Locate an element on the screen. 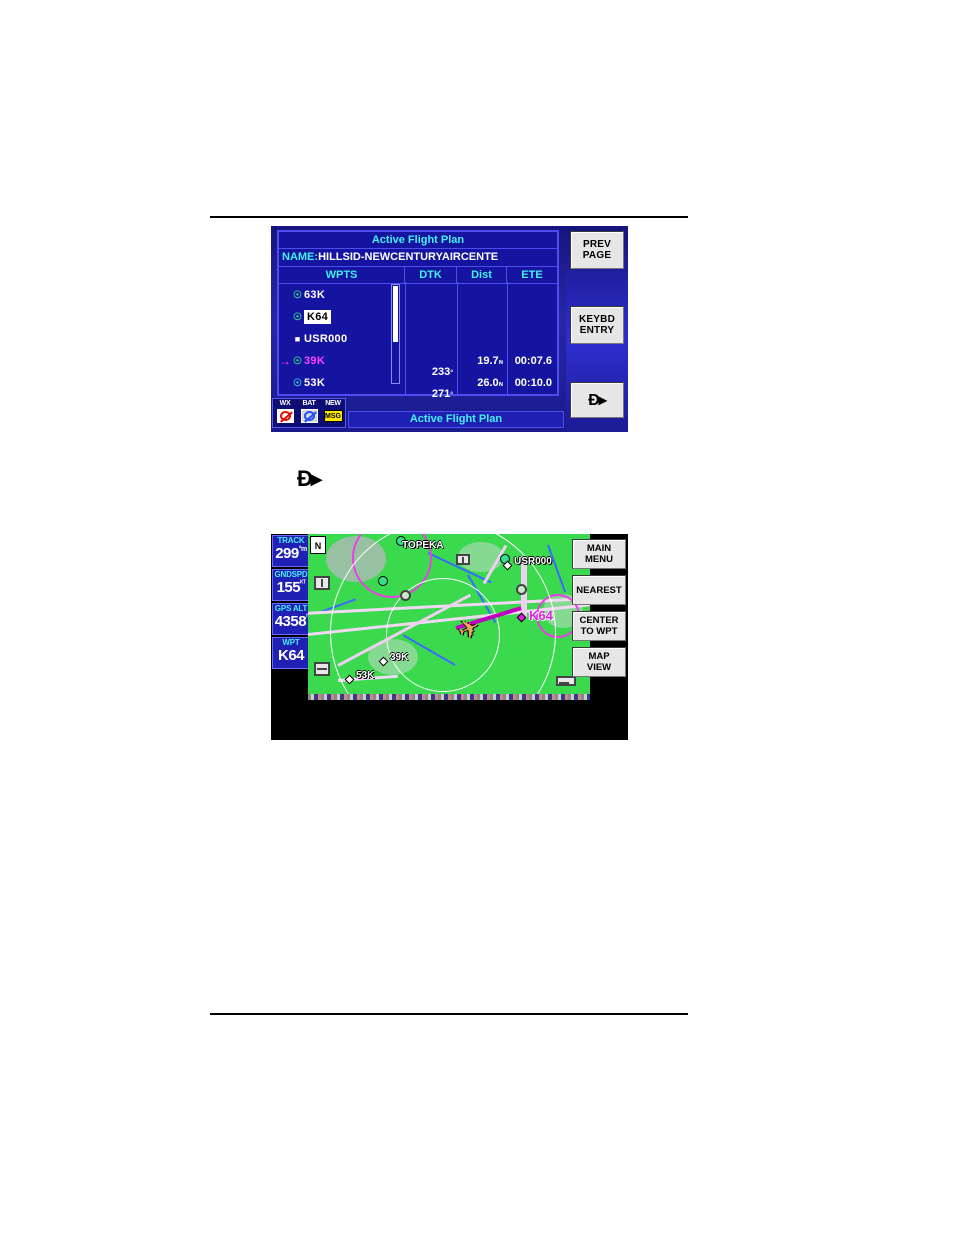 This screenshot has height=1235, width=954. user-waypoint-icon: ■ is located at coordinates (297, 339).